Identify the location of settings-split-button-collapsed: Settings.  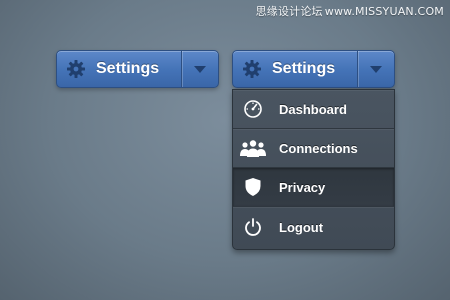
(137, 69).